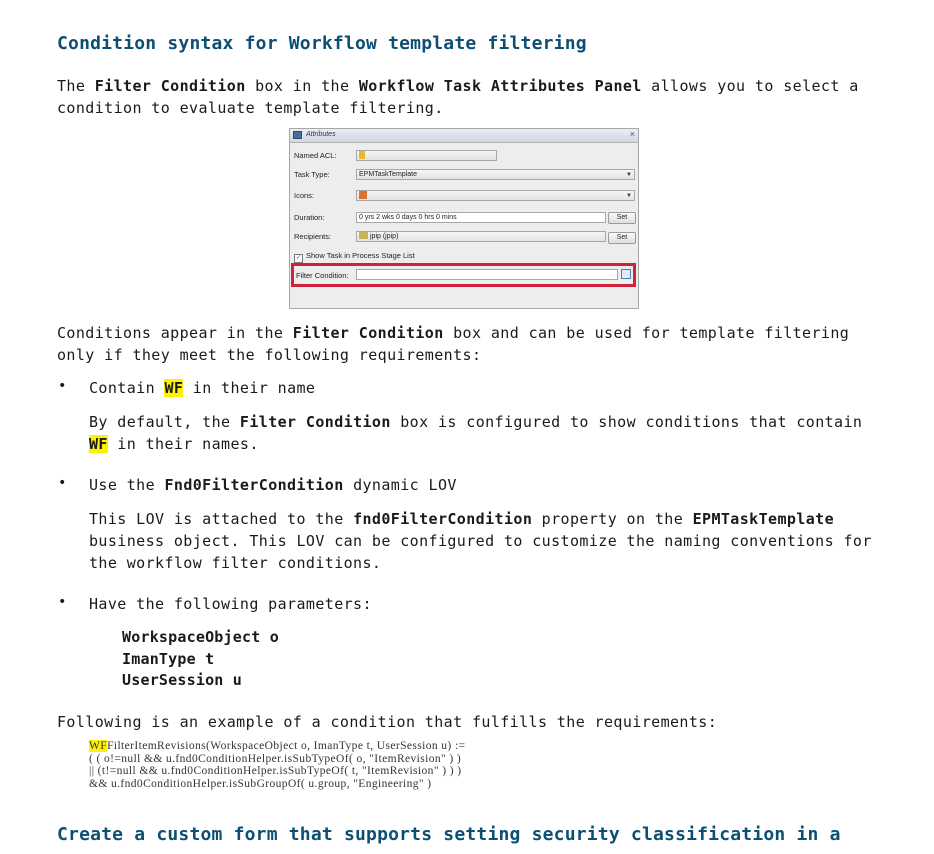 The width and height of the screenshot is (934, 854). Describe the element at coordinates (363, 195) in the screenshot. I see `task-template-icon` at that location.